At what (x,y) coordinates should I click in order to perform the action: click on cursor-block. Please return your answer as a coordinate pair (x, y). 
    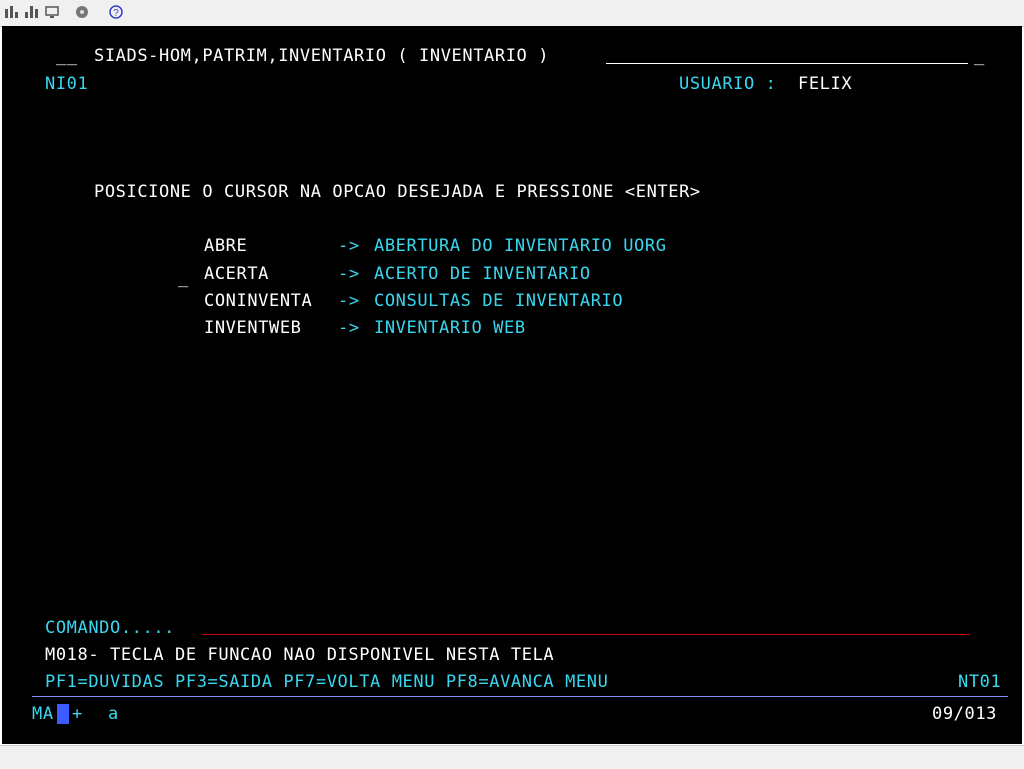
    Looking at the image, I should click on (63, 714).